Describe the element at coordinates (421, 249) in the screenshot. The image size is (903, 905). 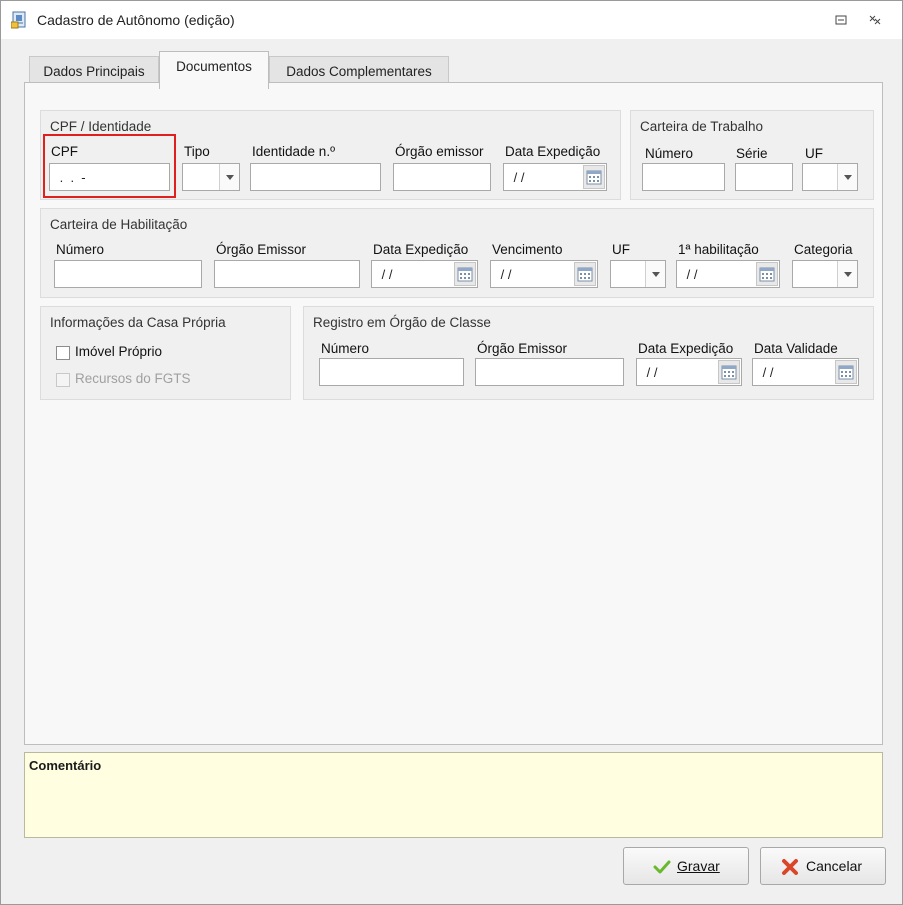
I see `cnh-data-expedicao-label: Data Expedição` at that location.